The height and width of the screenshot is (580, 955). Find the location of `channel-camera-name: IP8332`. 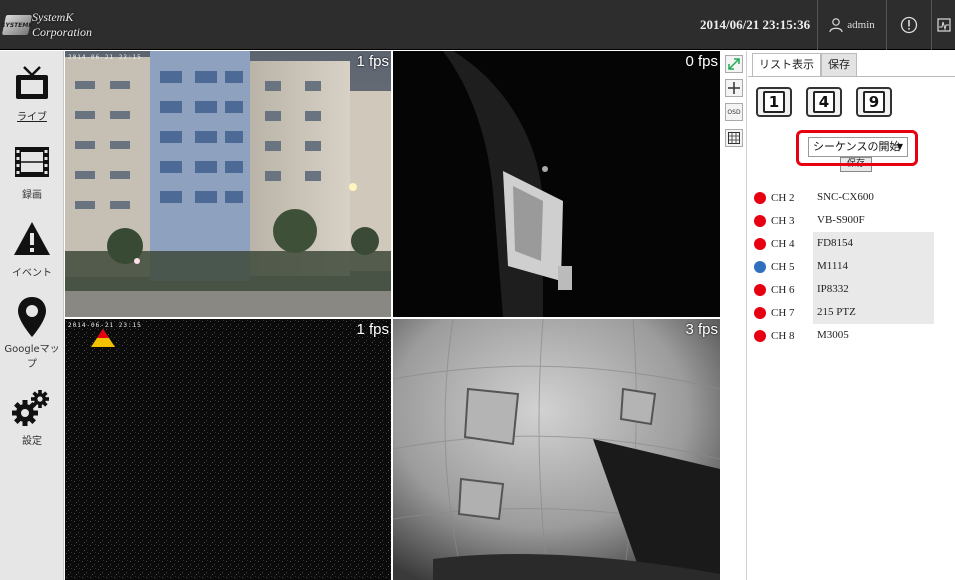

channel-camera-name: IP8332 is located at coordinates (873, 289).